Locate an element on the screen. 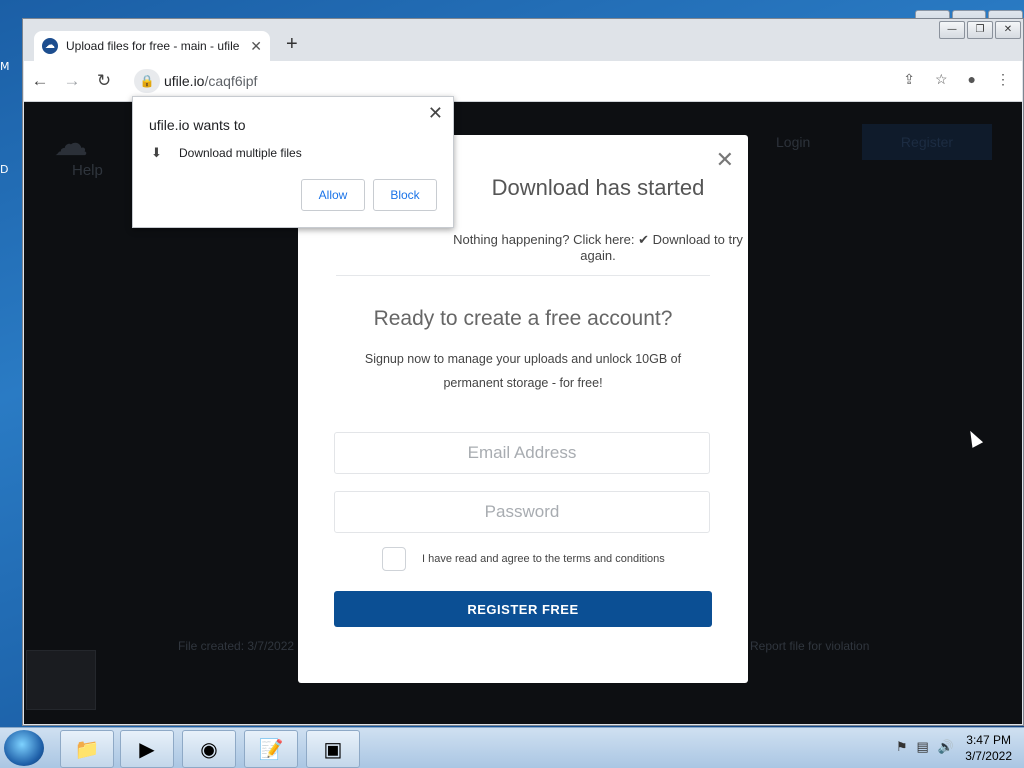  network-icon: ▤ is located at coordinates (923, 747).